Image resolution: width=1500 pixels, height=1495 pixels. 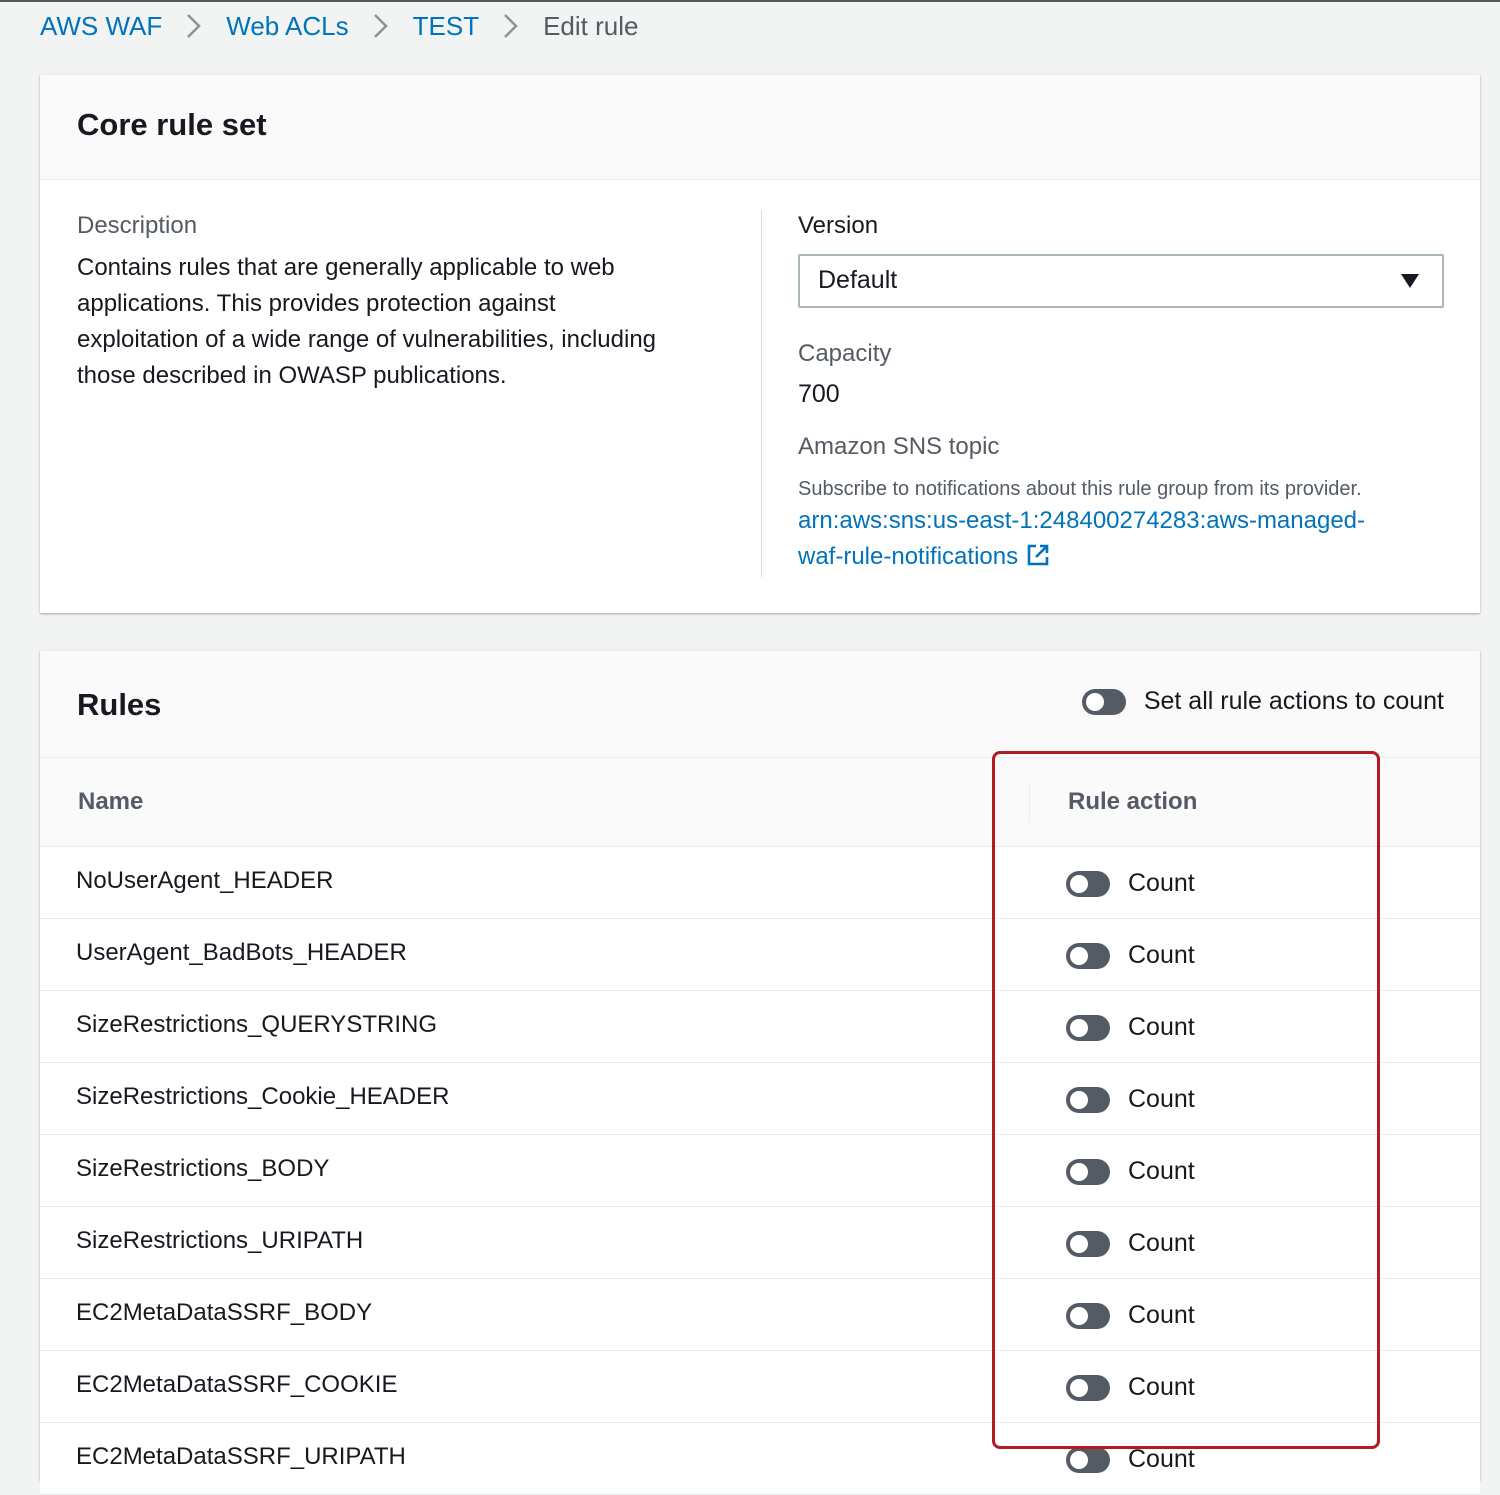 What do you see at coordinates (110, 802) in the screenshot?
I see `column-header-name: Name` at bounding box center [110, 802].